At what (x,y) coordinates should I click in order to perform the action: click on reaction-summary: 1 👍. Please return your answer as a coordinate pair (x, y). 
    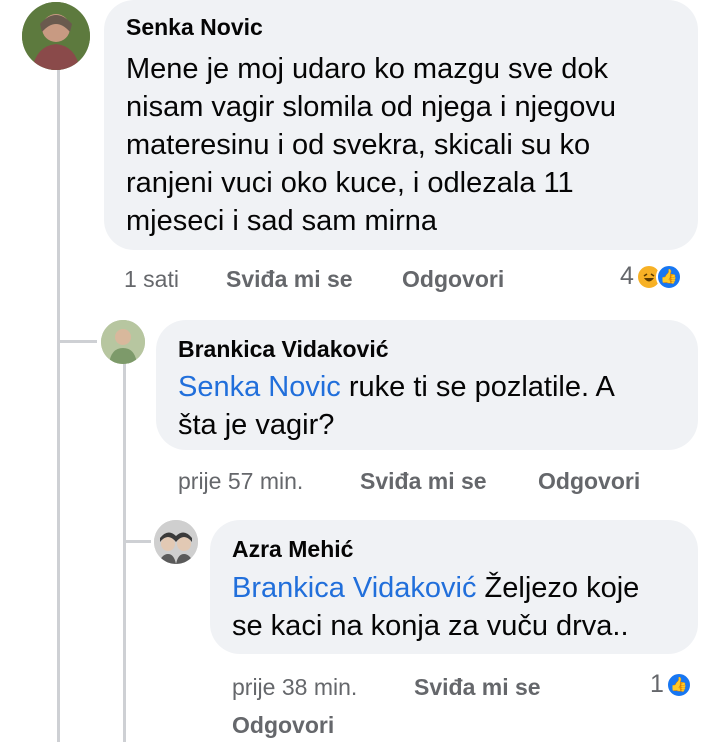
    Looking at the image, I should click on (671, 684).